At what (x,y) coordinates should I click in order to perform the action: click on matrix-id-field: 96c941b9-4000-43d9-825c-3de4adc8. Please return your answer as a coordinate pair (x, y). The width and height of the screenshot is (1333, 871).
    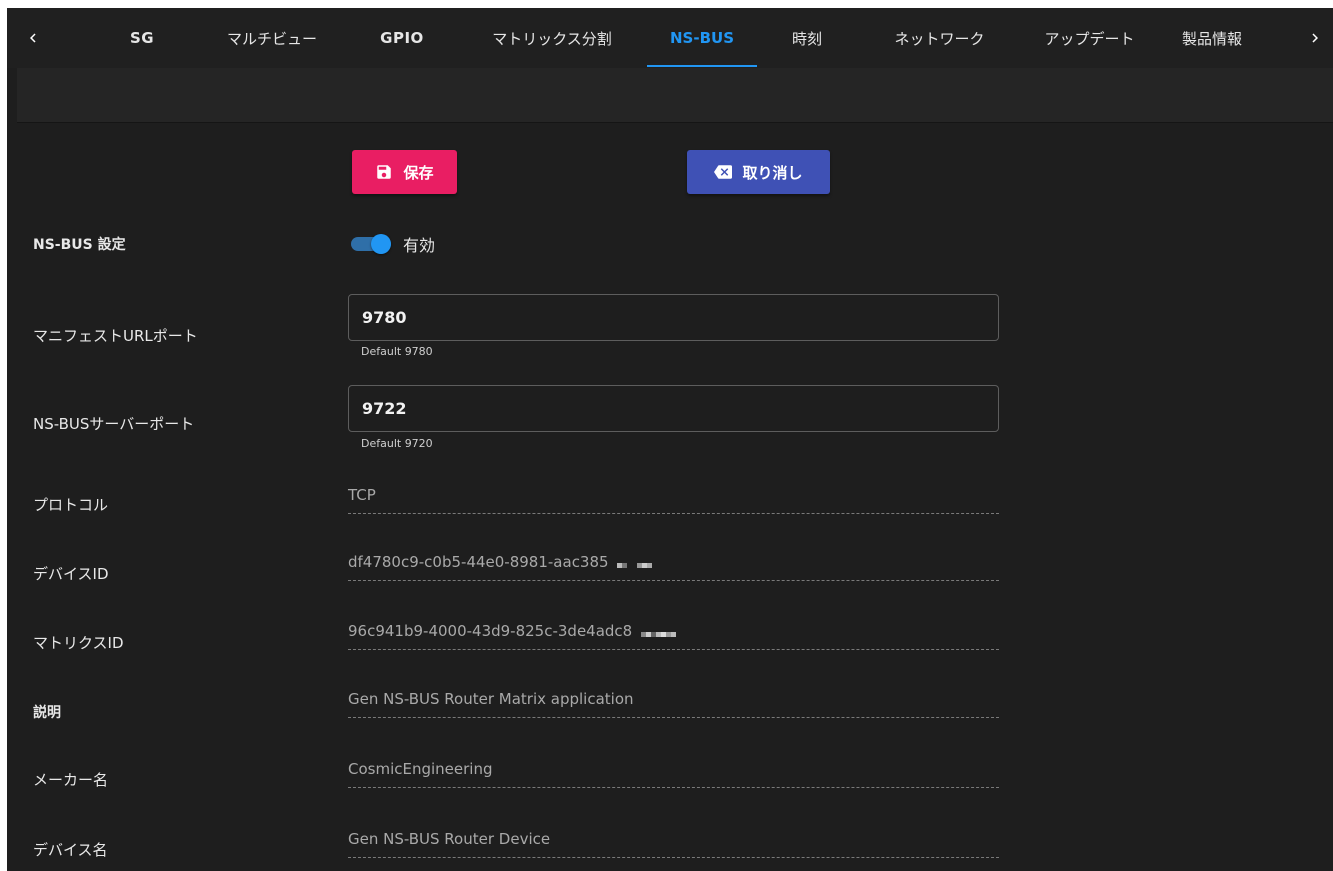
    Looking at the image, I should click on (673, 635).